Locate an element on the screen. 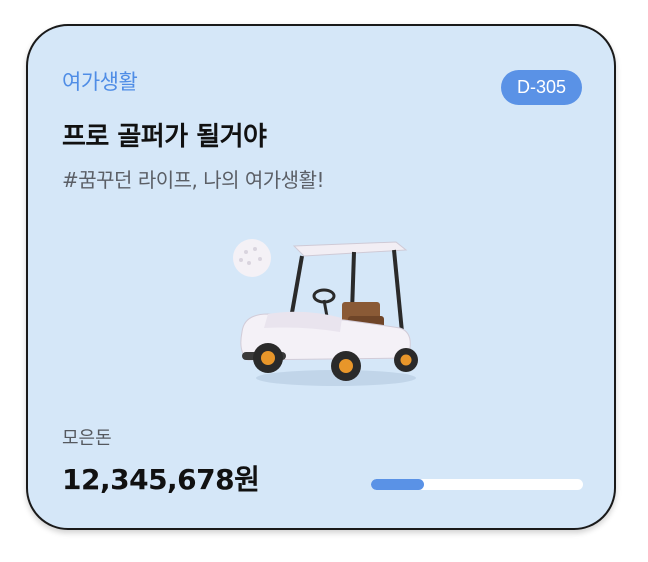 The width and height of the screenshot is (648, 562). dday-badge: D-305 is located at coordinates (541, 87).